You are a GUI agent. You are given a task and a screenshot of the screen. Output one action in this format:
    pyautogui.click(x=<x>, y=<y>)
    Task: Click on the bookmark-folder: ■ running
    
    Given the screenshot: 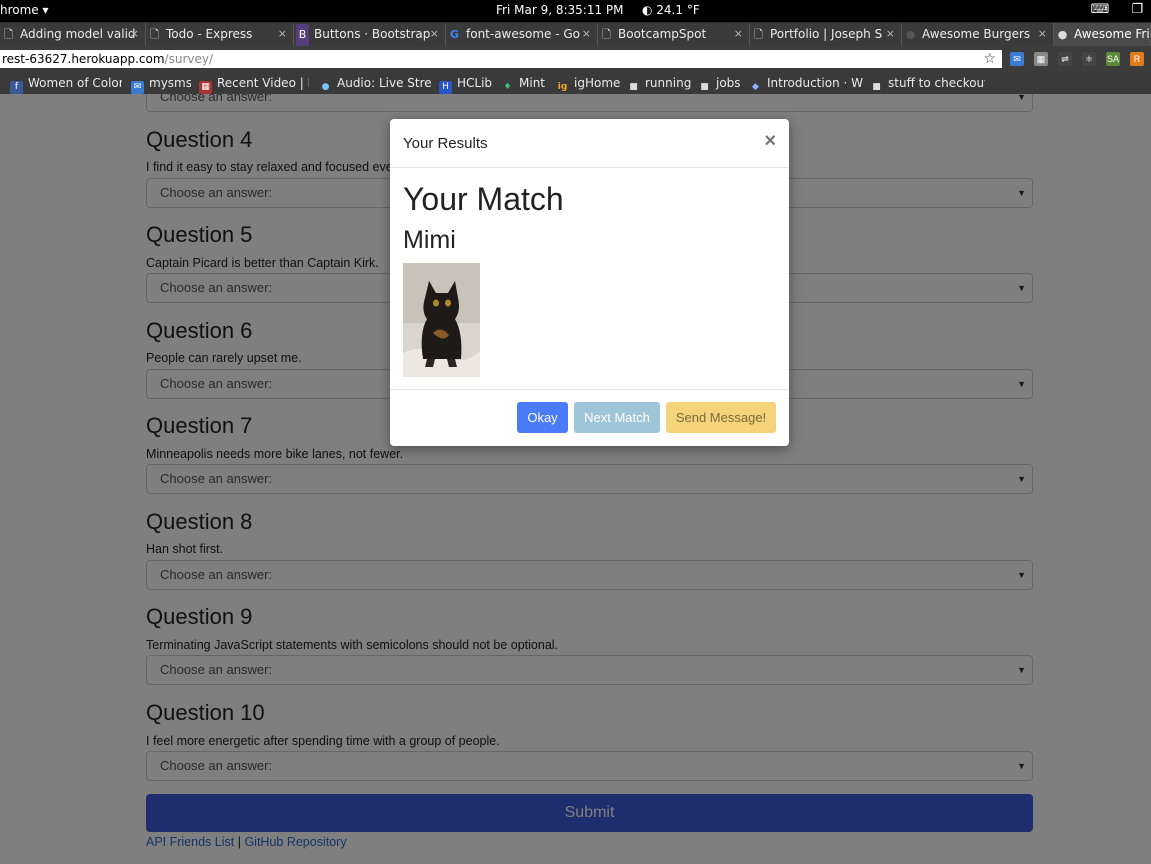 What is the action you would take?
    pyautogui.click(x=659, y=83)
    